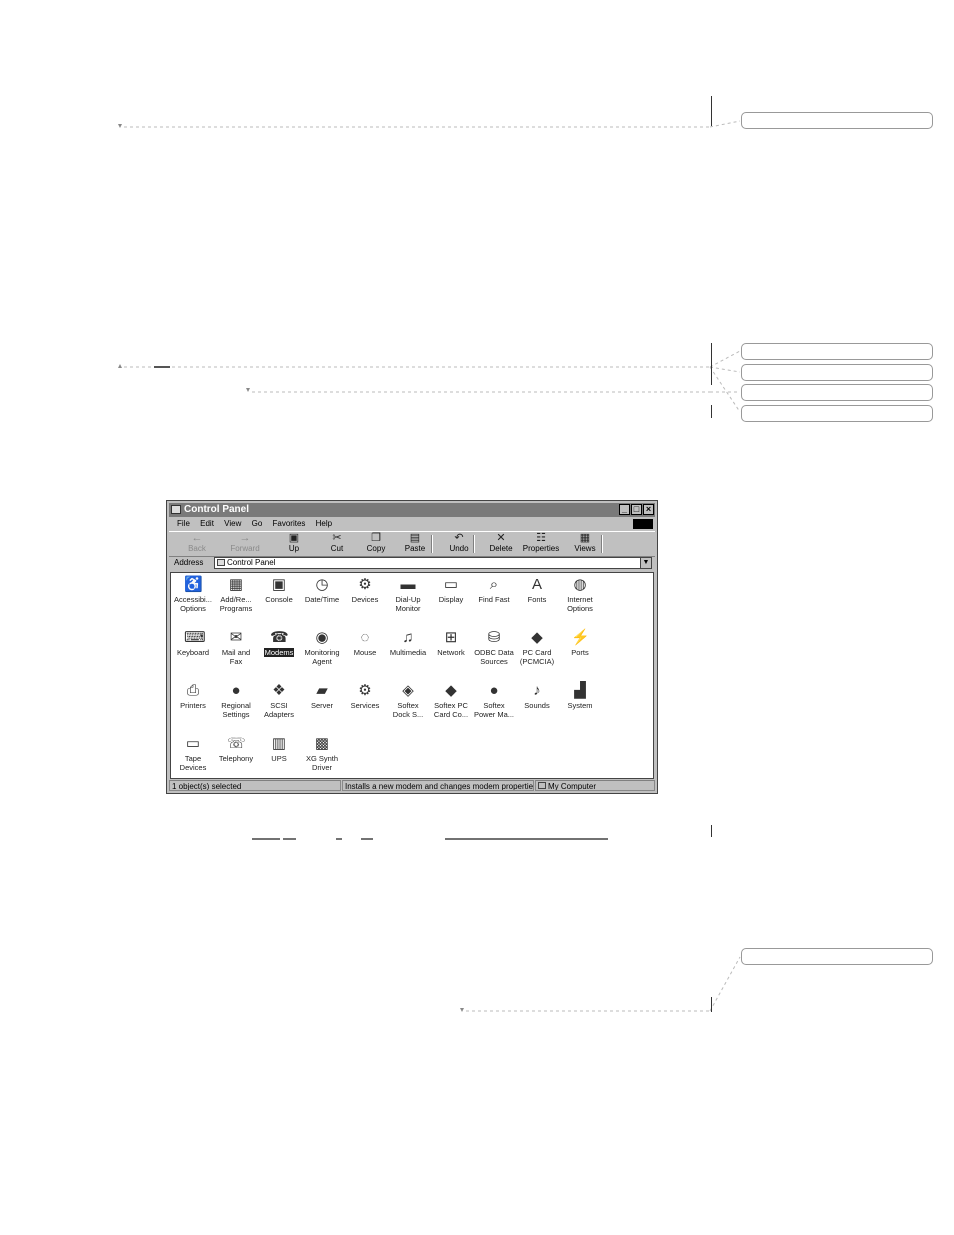  I want to click on copy-icon: ❐, so click(376, 538).